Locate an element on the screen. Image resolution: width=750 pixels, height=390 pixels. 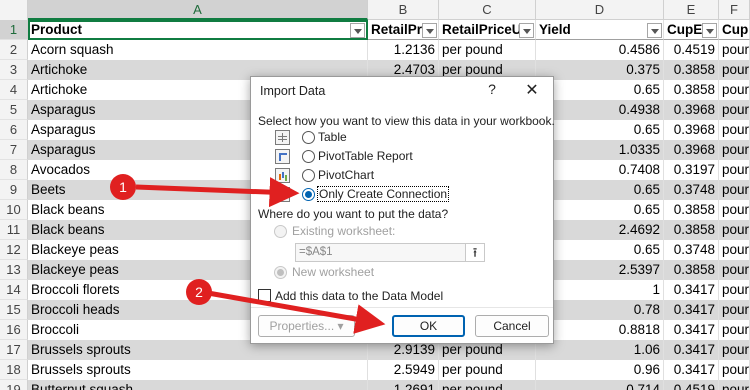
row-number: 13 is located at coordinates (14, 270).